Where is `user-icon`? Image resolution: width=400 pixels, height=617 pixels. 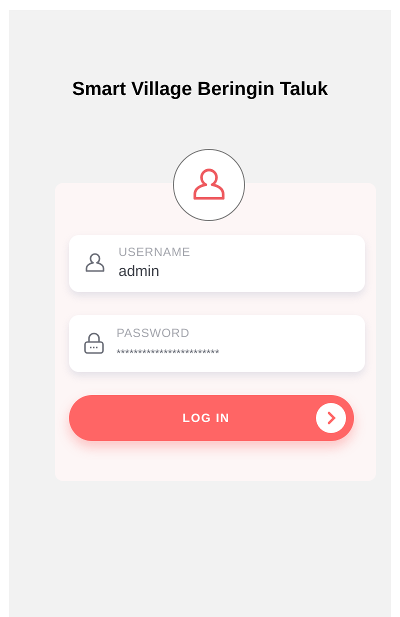
user-icon is located at coordinates (94, 263).